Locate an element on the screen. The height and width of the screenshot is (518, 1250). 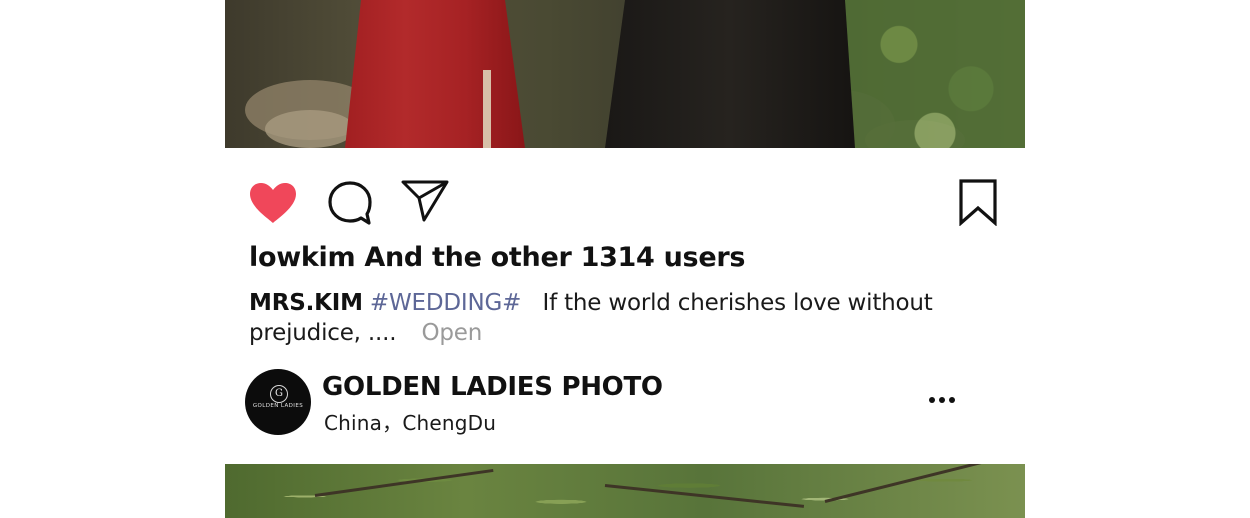
caption-hashtag: #WEDDING# is located at coordinates (445, 303).